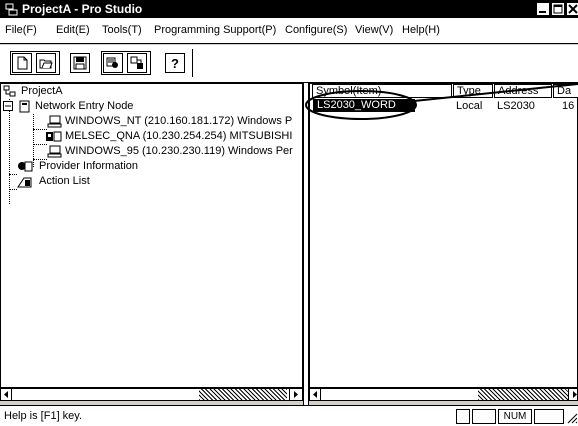 The width and height of the screenshot is (578, 426). Describe the element at coordinates (192, 63) in the screenshot. I see `toolbar-divider` at that location.